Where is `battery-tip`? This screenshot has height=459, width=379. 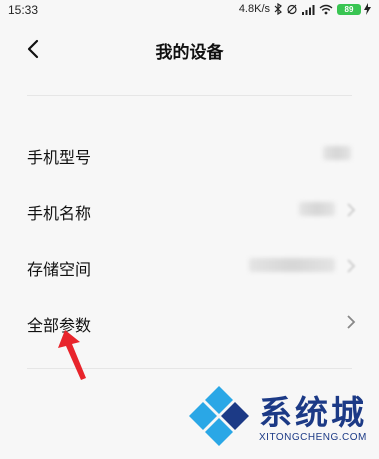 battery-tip is located at coordinates (359, 9).